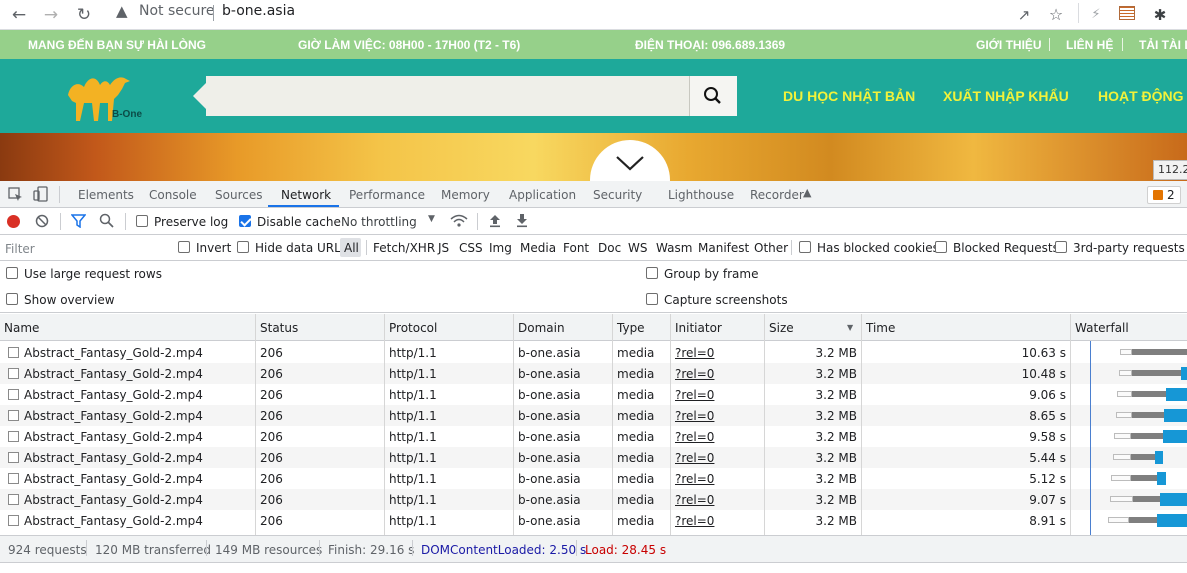 This screenshot has width=1187, height=573. What do you see at coordinates (51, 15) in the screenshot?
I see `forward-arrow-icon: →` at bounding box center [51, 15].